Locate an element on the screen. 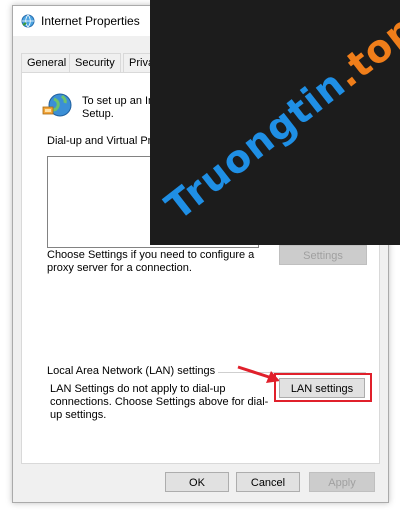  ok-button: OK is located at coordinates (197, 482).